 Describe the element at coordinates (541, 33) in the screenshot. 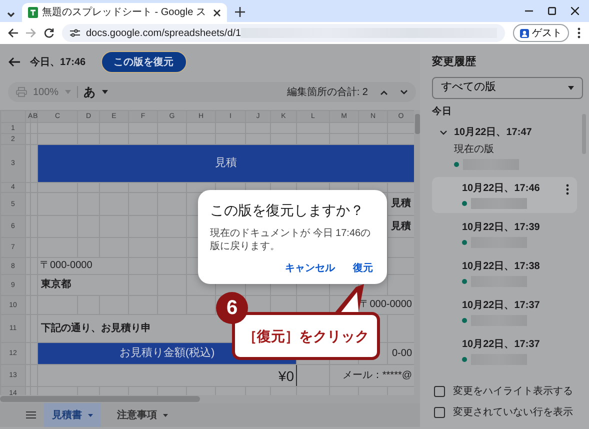

I see `profile-button: ゲスト` at that location.